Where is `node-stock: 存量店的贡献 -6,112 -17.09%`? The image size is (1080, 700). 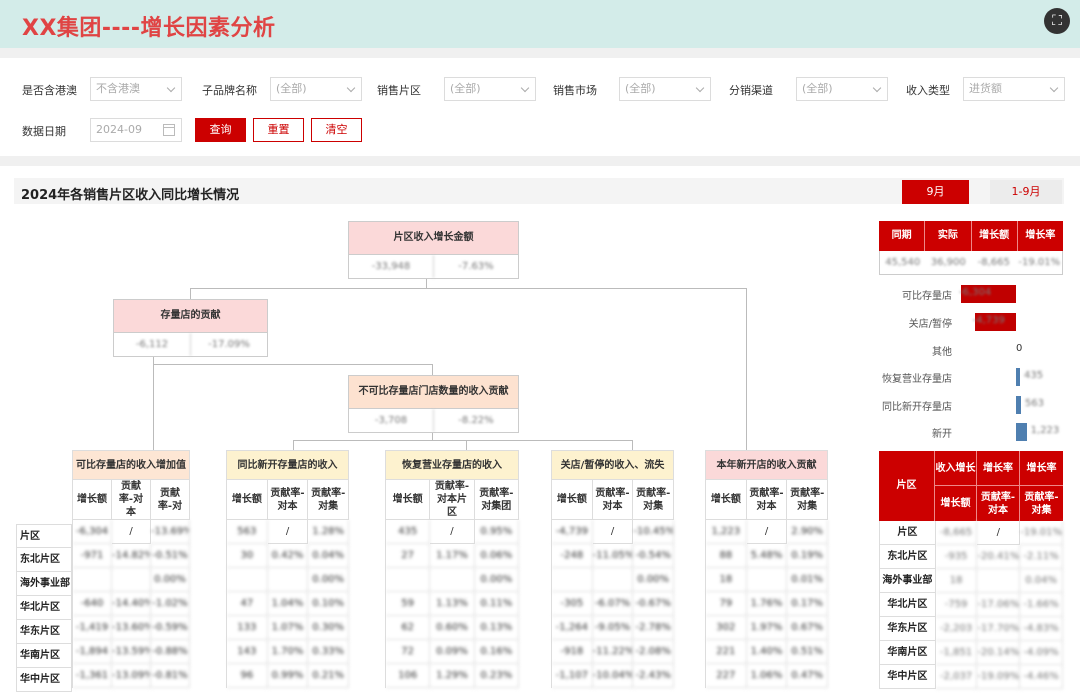
node-stock: 存量店的贡献 -6,112 -17.09% is located at coordinates (190, 328).